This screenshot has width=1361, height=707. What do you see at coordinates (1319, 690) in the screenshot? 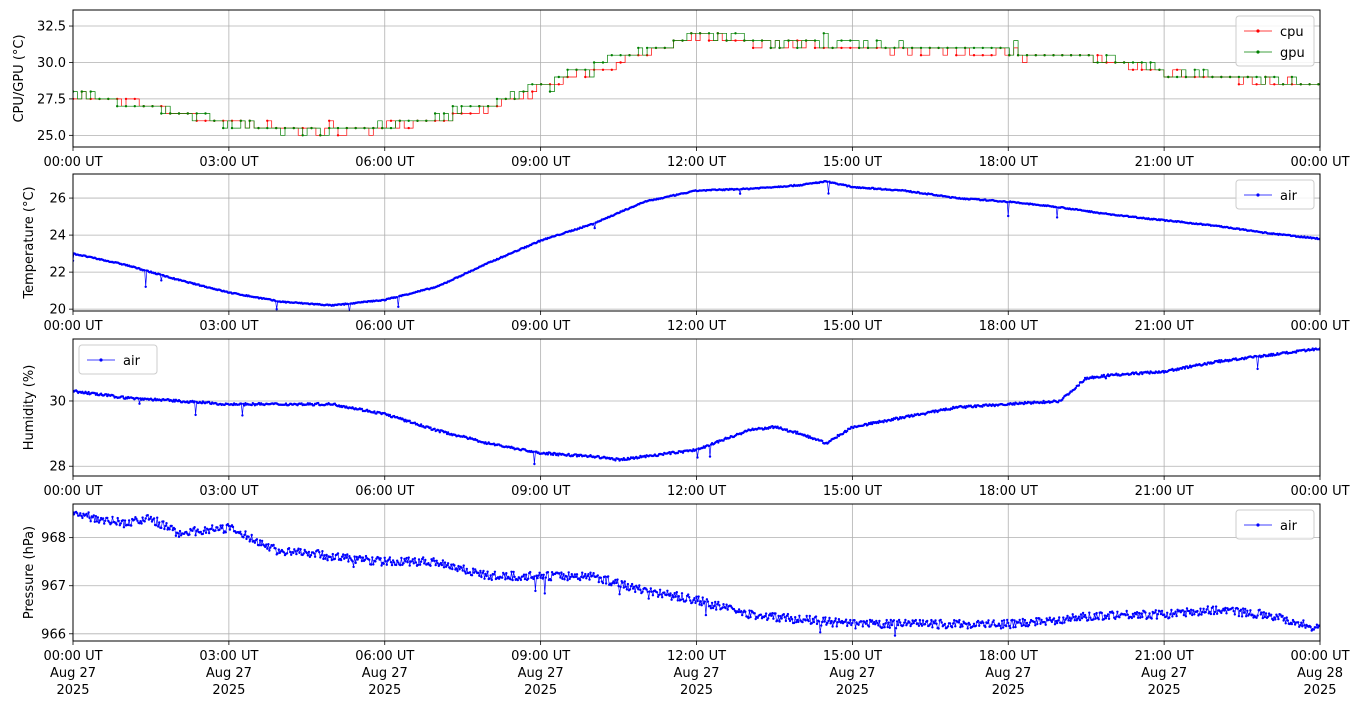
I see `x-tick-year-label: 2025` at bounding box center [1319, 690].